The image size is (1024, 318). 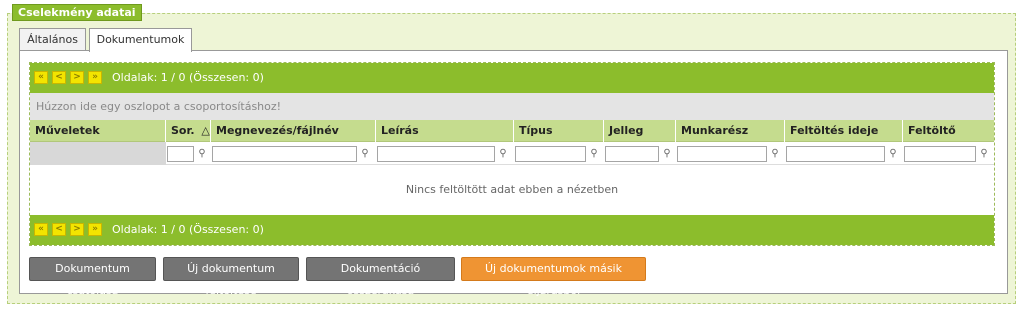 I want to click on column-header-uploader: Feltöltő, so click(x=948, y=131).